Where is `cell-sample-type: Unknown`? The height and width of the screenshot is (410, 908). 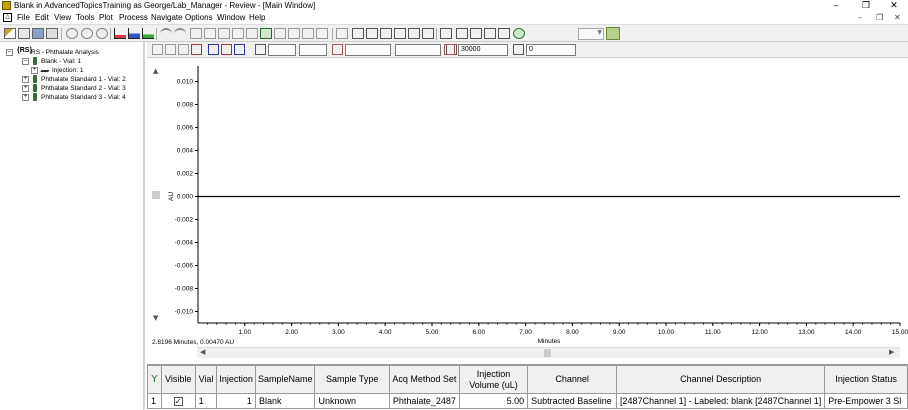
cell-sample-type: Unknown is located at coordinates (352, 401).